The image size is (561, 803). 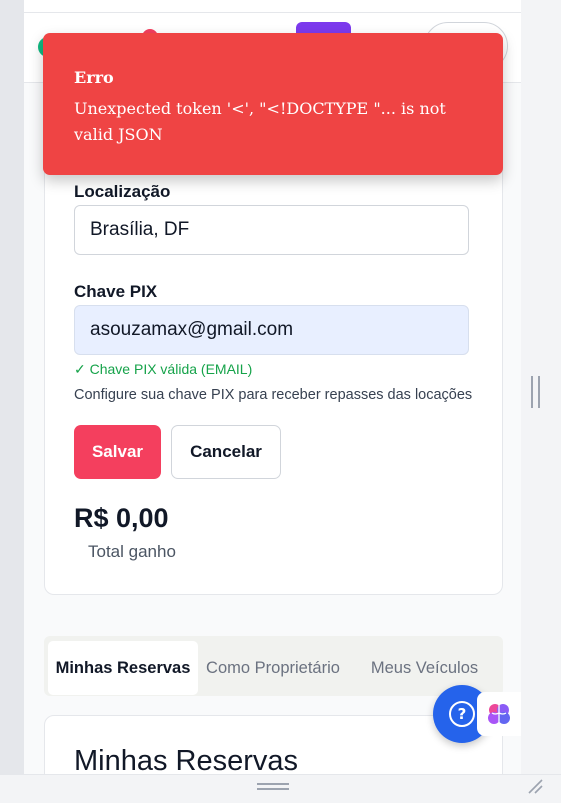 I want to click on pix-valid-message: ✓ Chave PIX válida (EMAIL), so click(x=163, y=369).